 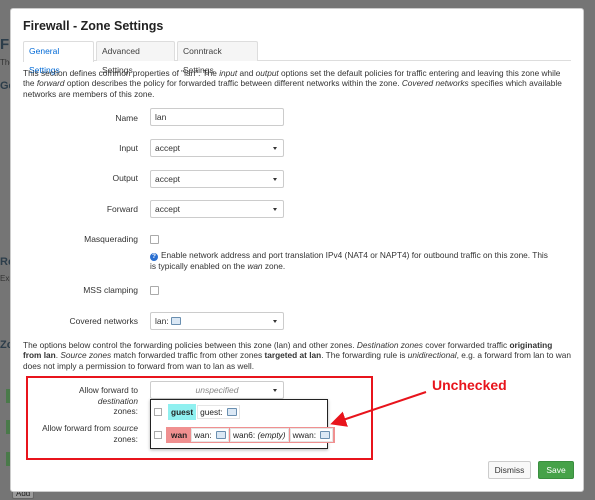 What do you see at coordinates (154, 239) in the screenshot?
I see `masquerading-checkbox` at bounding box center [154, 239].